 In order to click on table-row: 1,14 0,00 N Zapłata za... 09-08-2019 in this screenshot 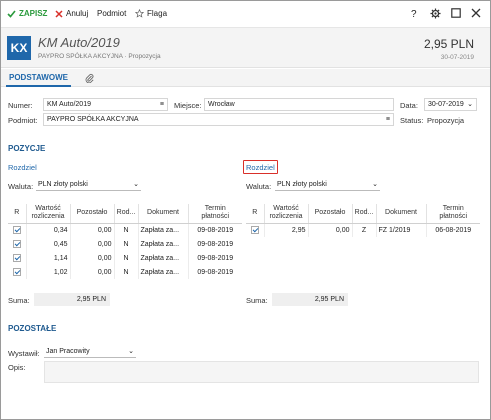, I will do `click(125, 258)`.